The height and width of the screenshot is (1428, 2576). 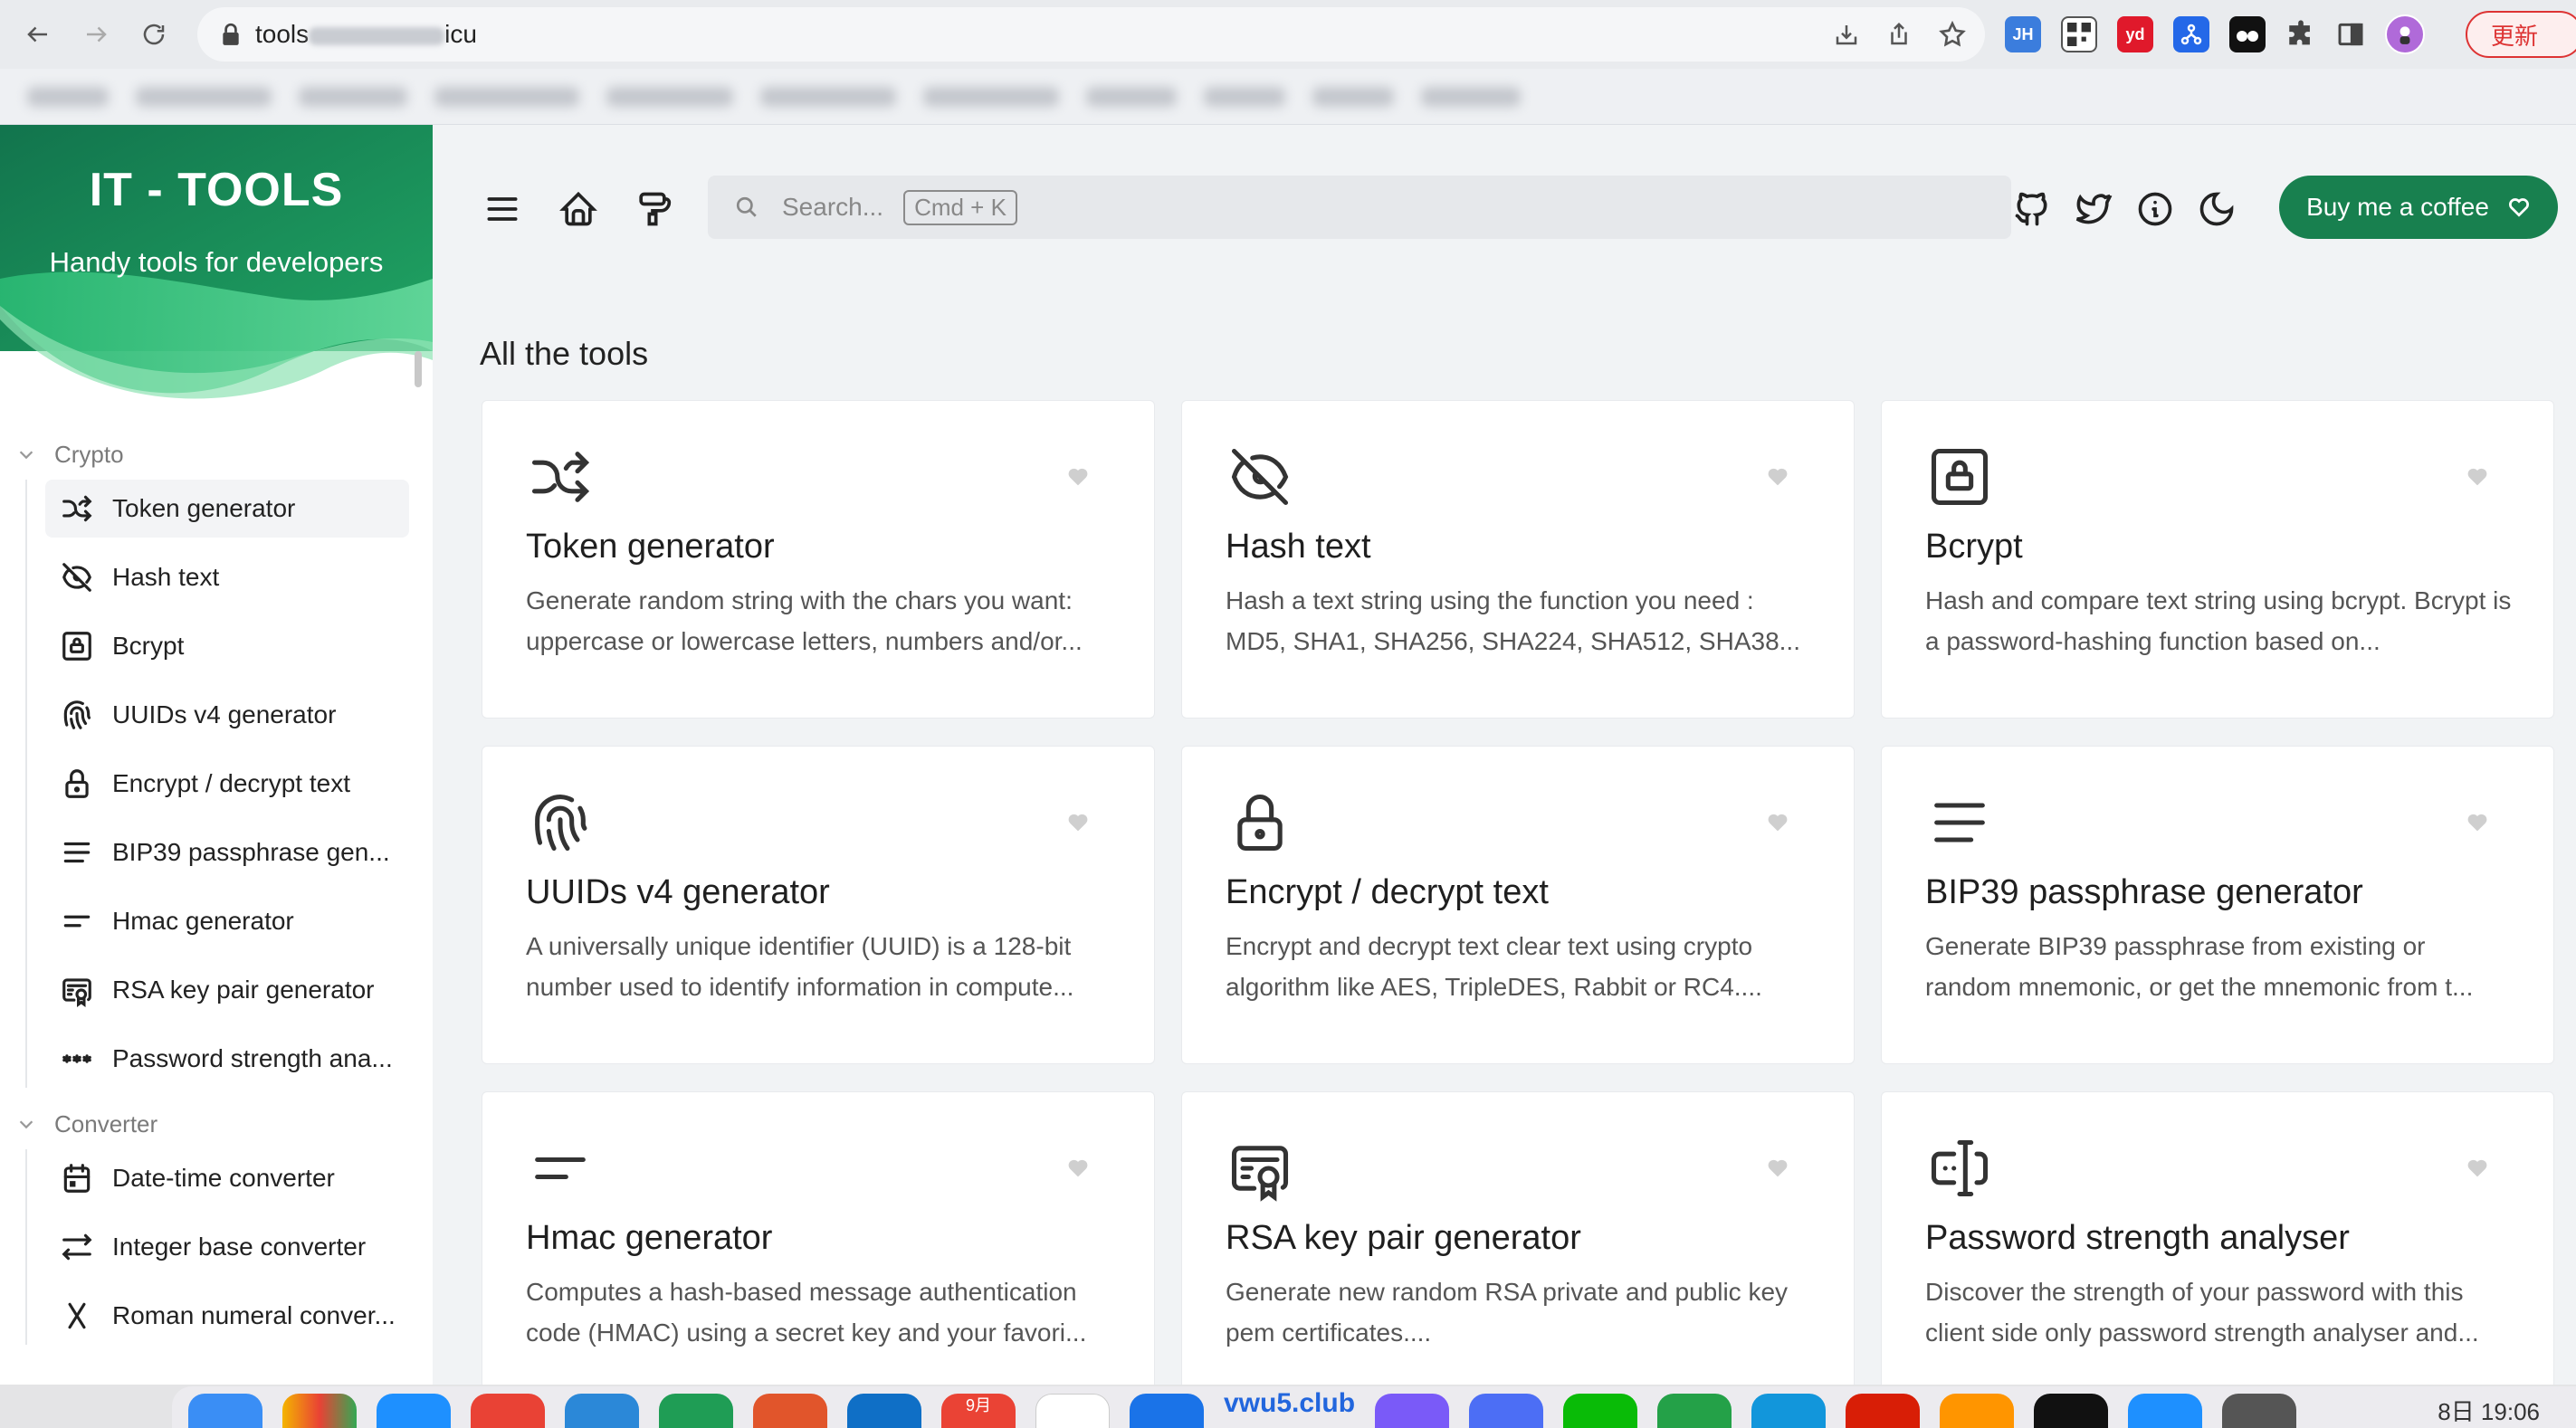 I want to click on redis-app-icon, so click(x=1883, y=1411).